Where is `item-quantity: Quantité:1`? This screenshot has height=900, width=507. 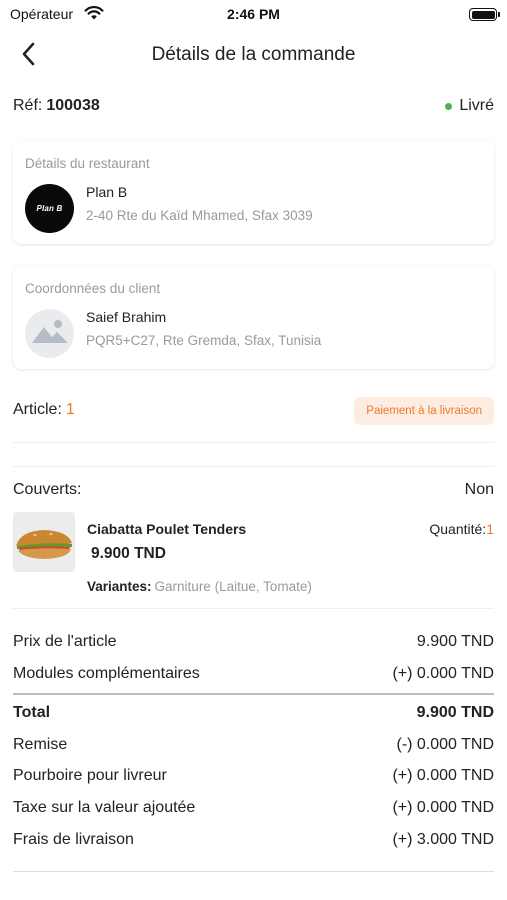 item-quantity: Quantité:1 is located at coordinates (461, 529).